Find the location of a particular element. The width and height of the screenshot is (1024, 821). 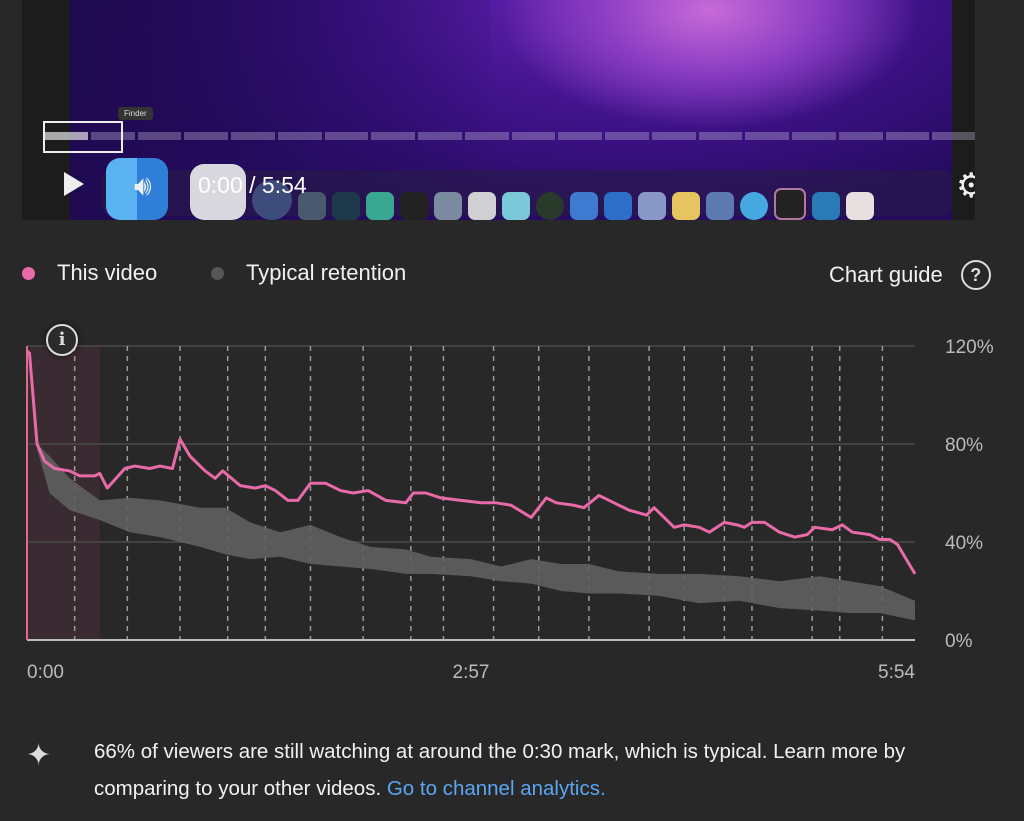

y-tick-label: 0% is located at coordinates (959, 641).